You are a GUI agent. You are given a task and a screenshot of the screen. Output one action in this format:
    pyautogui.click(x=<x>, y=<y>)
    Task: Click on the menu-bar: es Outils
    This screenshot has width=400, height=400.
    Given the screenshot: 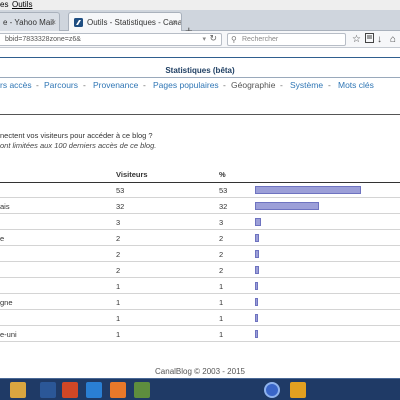 What is the action you would take?
    pyautogui.click(x=200, y=5)
    